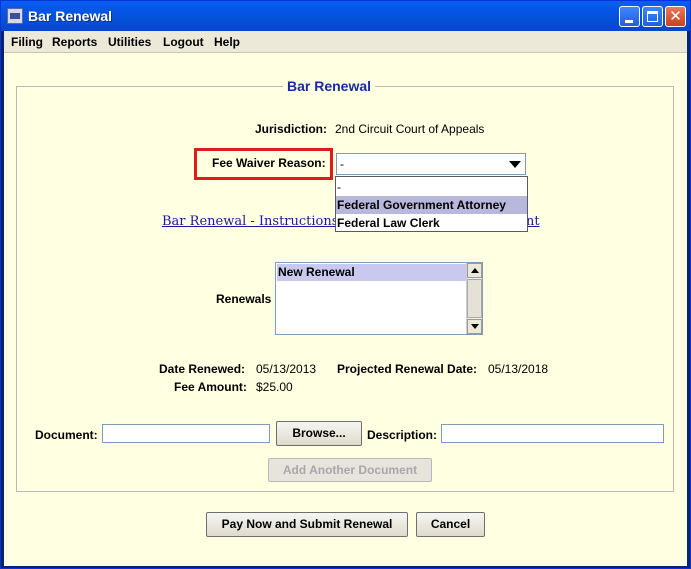 The image size is (691, 569). Describe the element at coordinates (129, 42) in the screenshot. I see `menu-utilities: Utilities` at that location.